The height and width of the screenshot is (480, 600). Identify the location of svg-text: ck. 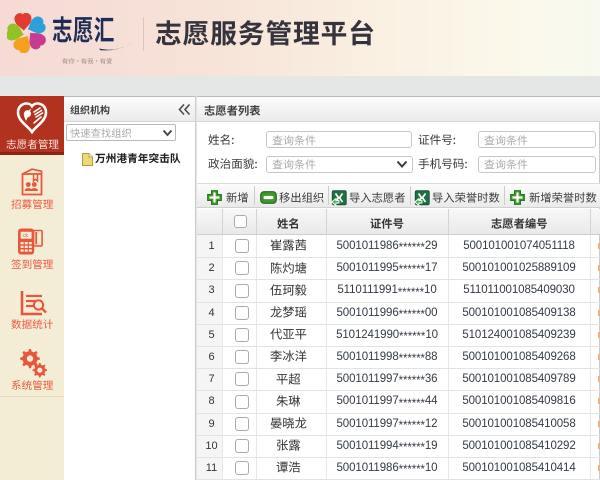
(26, 236).